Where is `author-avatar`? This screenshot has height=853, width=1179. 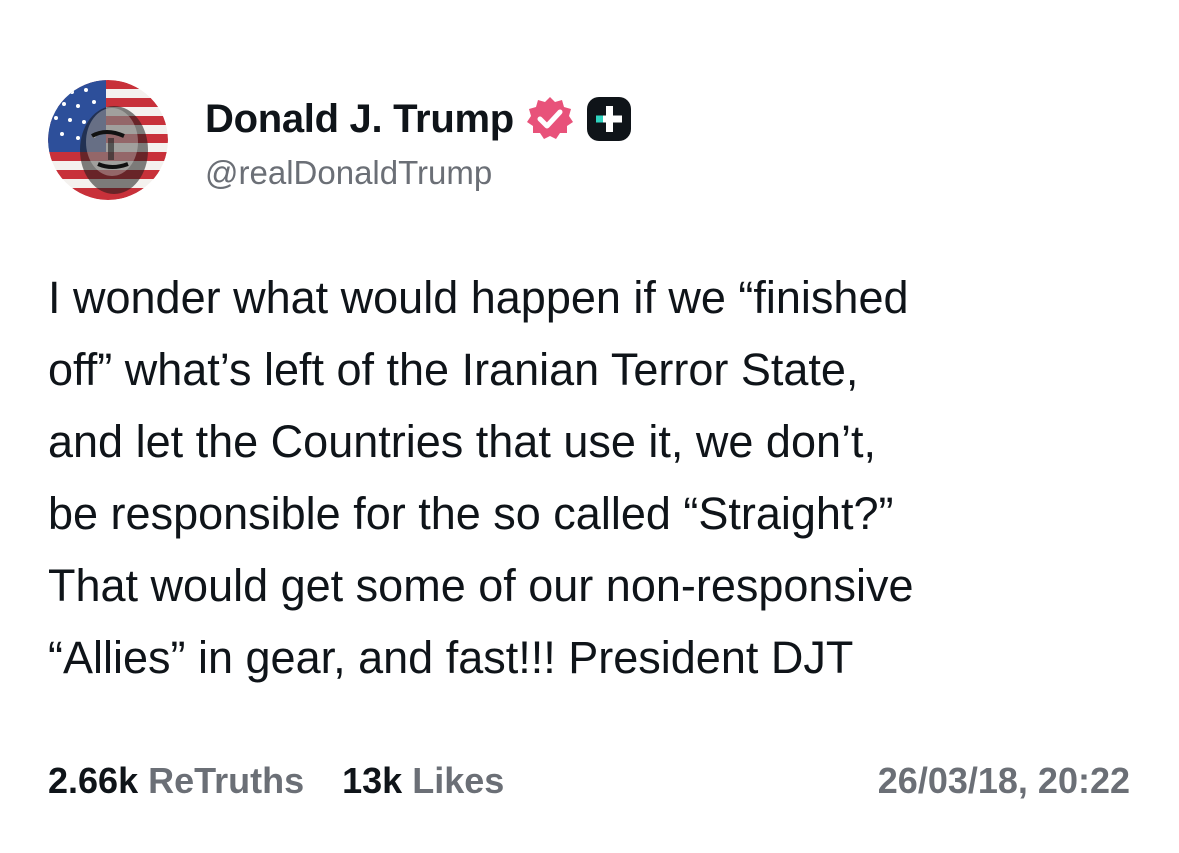 author-avatar is located at coordinates (108, 140).